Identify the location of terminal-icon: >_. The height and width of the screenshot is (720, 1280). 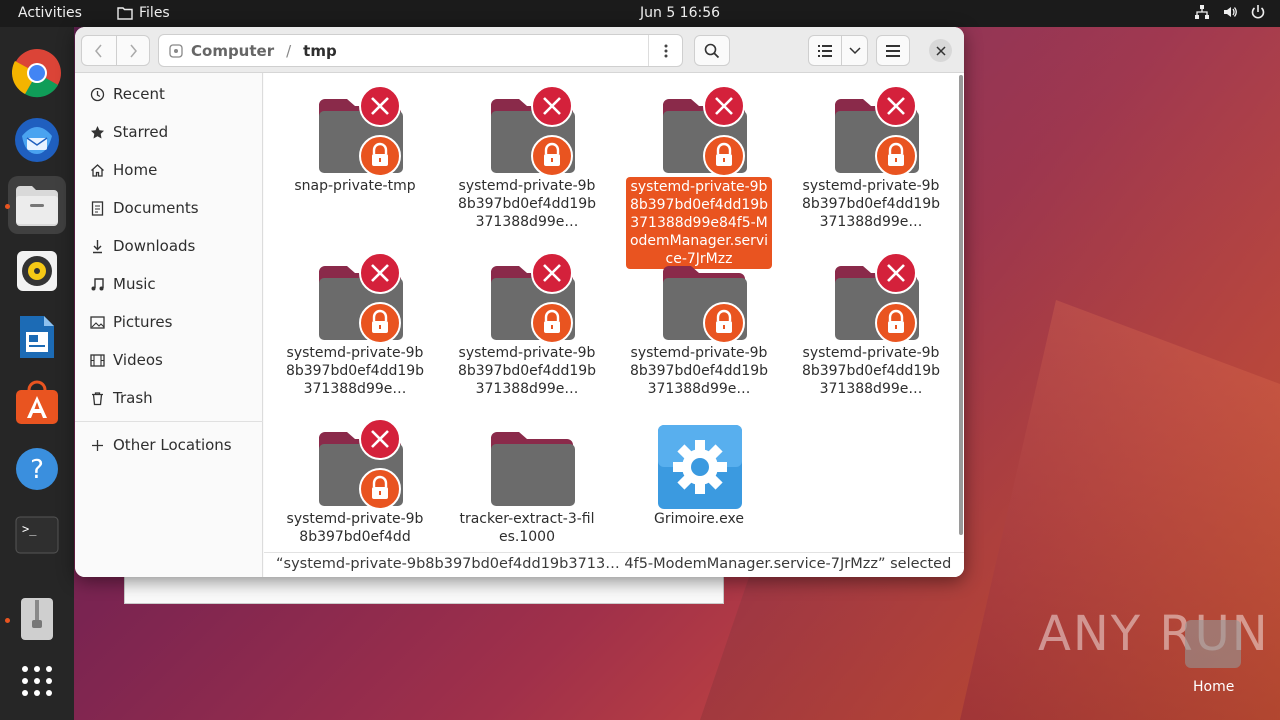
(37, 535).